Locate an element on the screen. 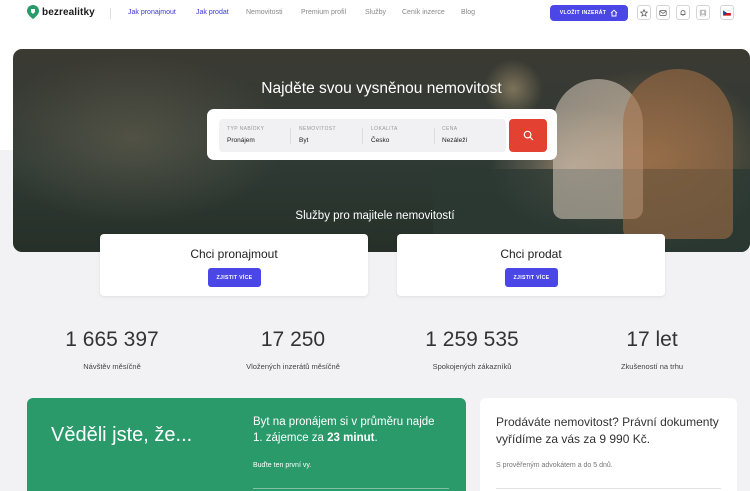  did-you-know-text-end: . is located at coordinates (376, 438).